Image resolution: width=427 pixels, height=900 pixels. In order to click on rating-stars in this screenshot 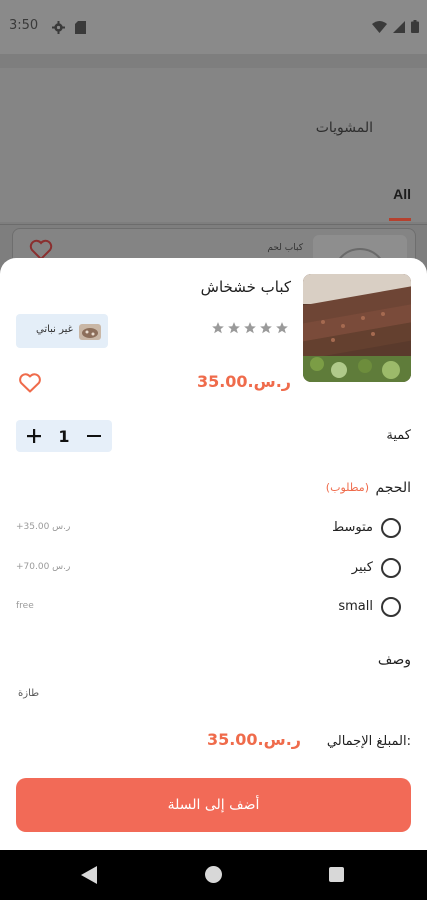, I will do `click(250, 329)`.